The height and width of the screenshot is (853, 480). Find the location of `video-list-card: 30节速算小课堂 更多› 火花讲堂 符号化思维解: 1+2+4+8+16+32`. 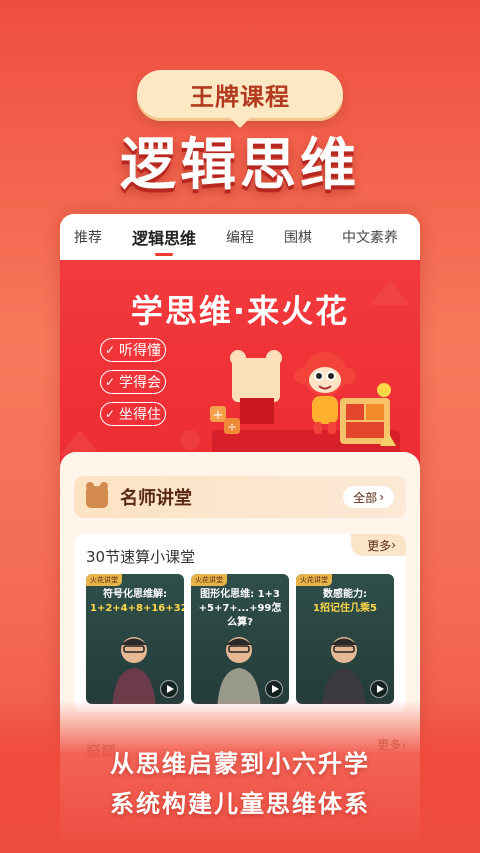

video-list-card: 30节速算小课堂 更多› 火花讲堂 符号化思维解: 1+2+4+8+16+32 is located at coordinates (240, 623).